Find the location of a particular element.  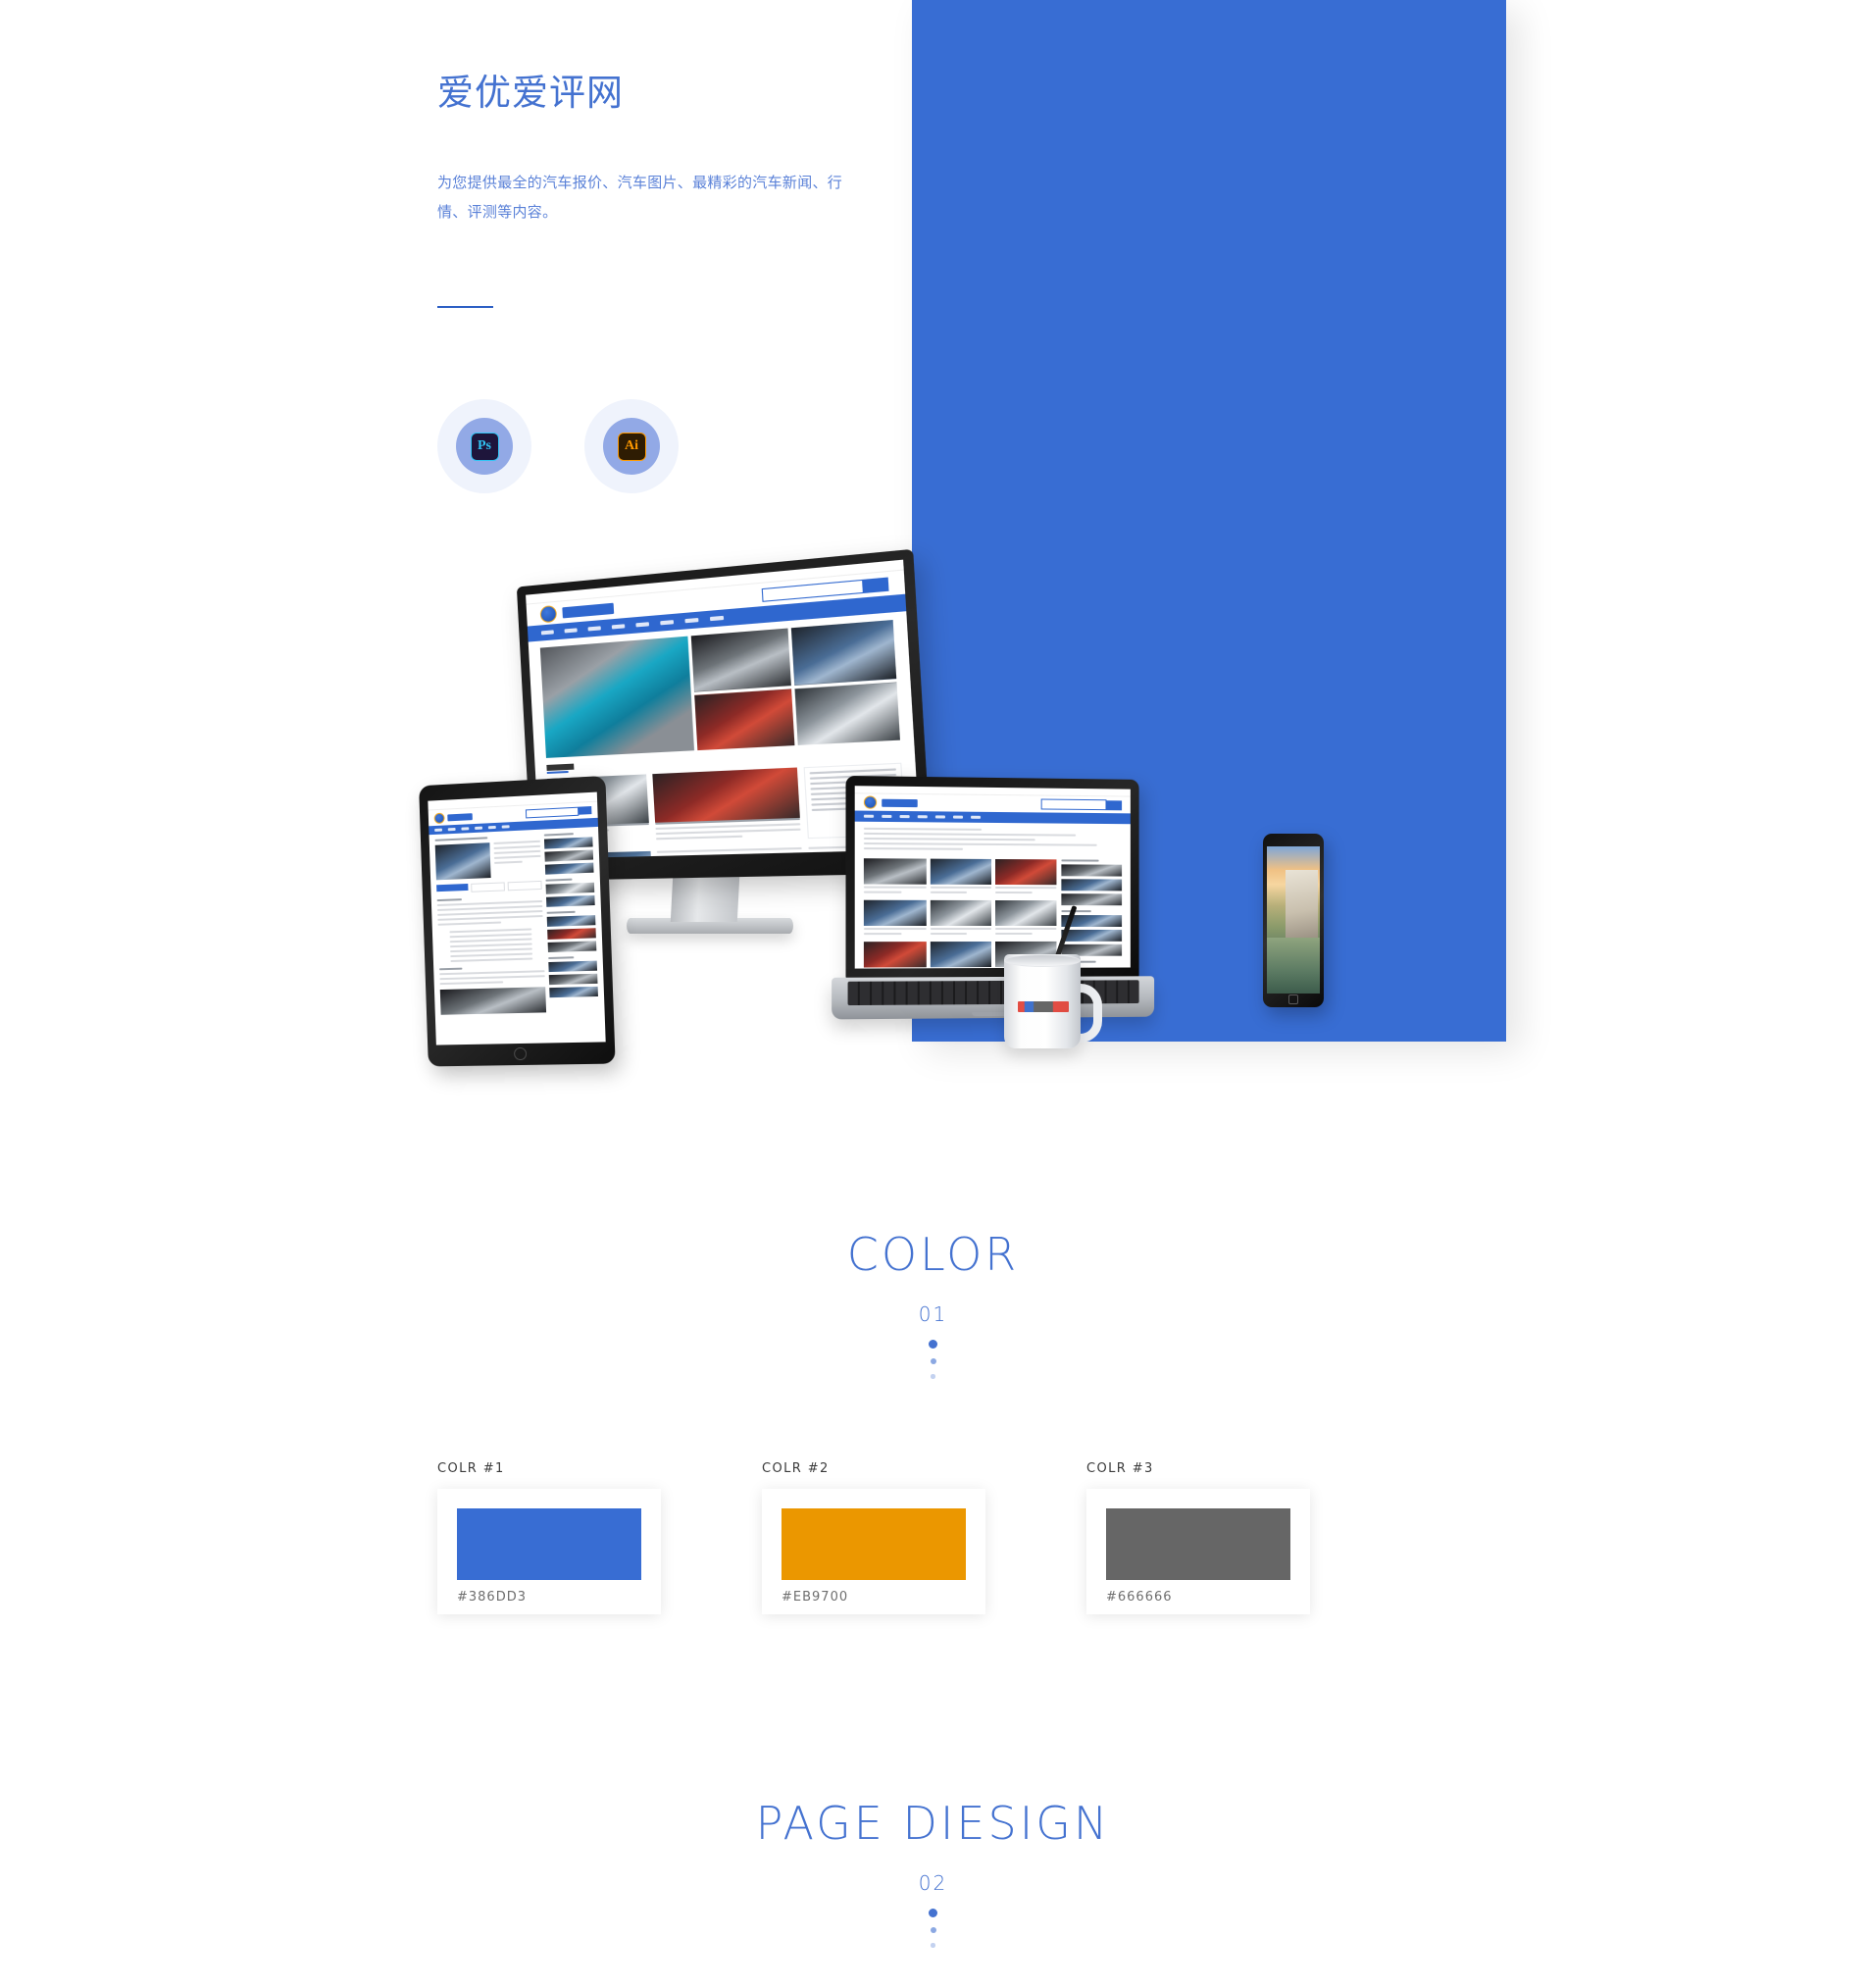

illustrator-badge: Ai is located at coordinates (632, 446).